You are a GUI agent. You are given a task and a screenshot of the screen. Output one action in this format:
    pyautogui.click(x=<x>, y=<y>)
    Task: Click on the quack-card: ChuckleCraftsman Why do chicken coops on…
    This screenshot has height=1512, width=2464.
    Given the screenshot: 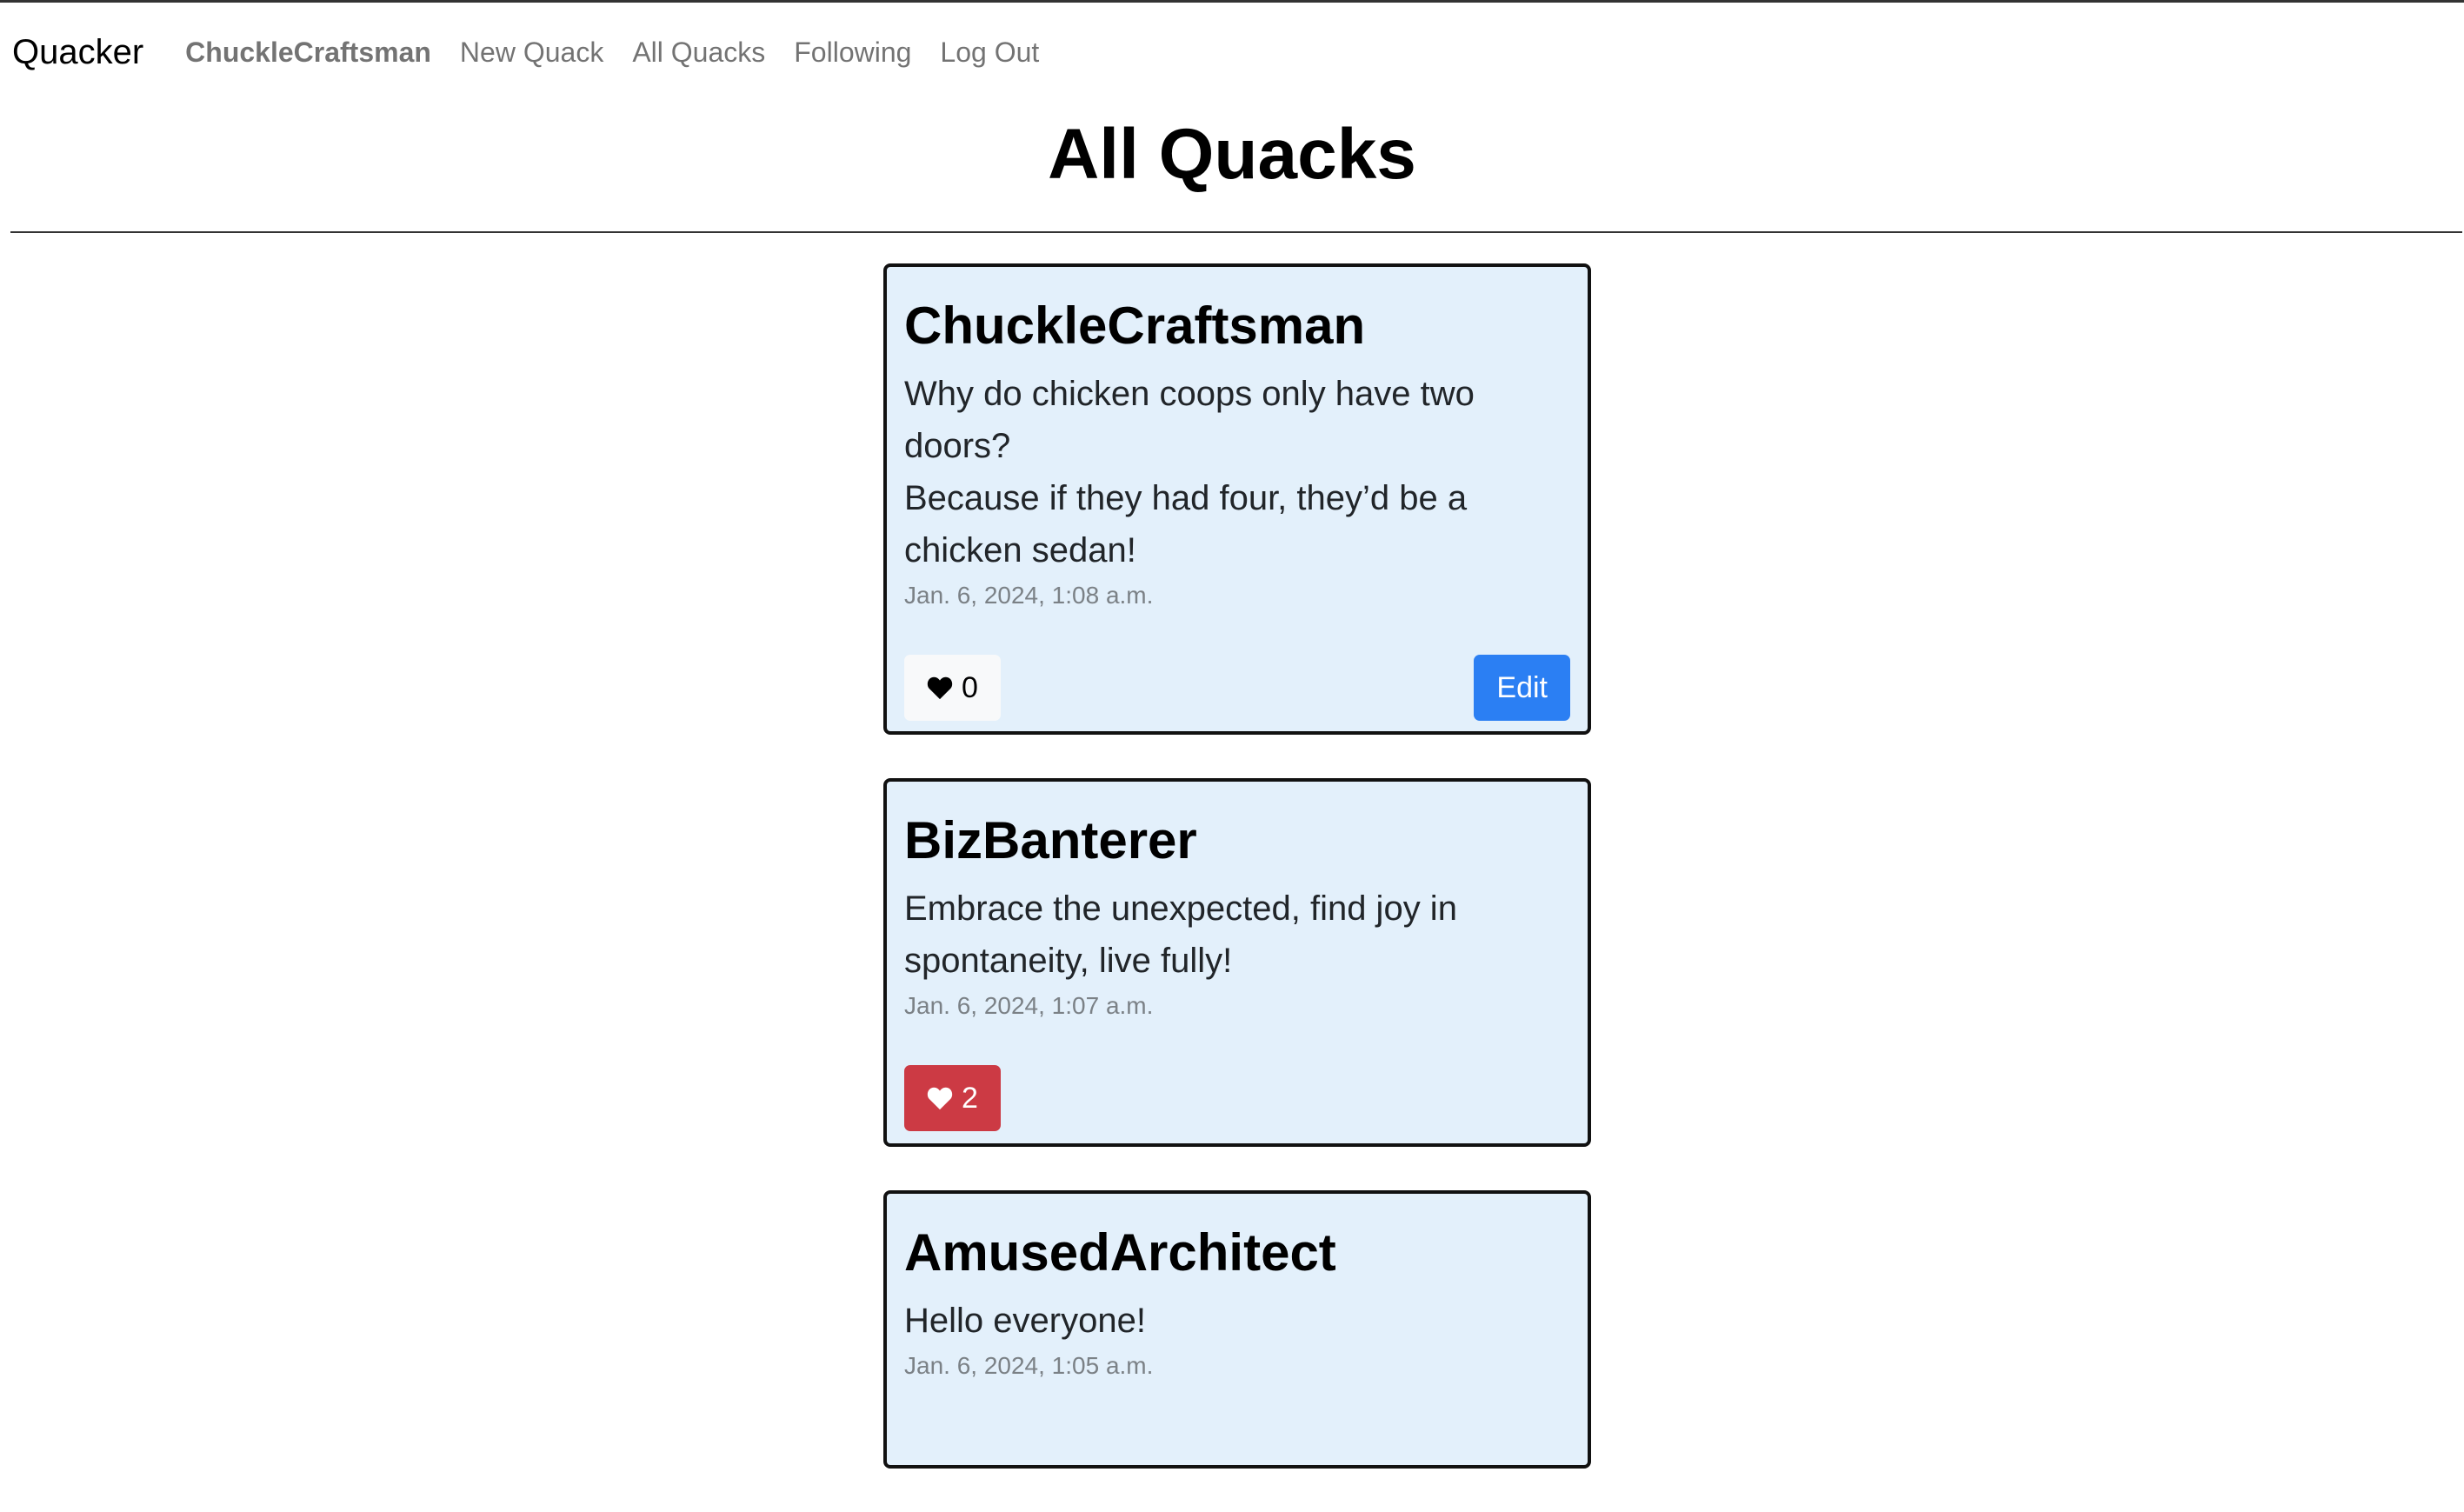 What is the action you would take?
    pyautogui.click(x=1237, y=499)
    